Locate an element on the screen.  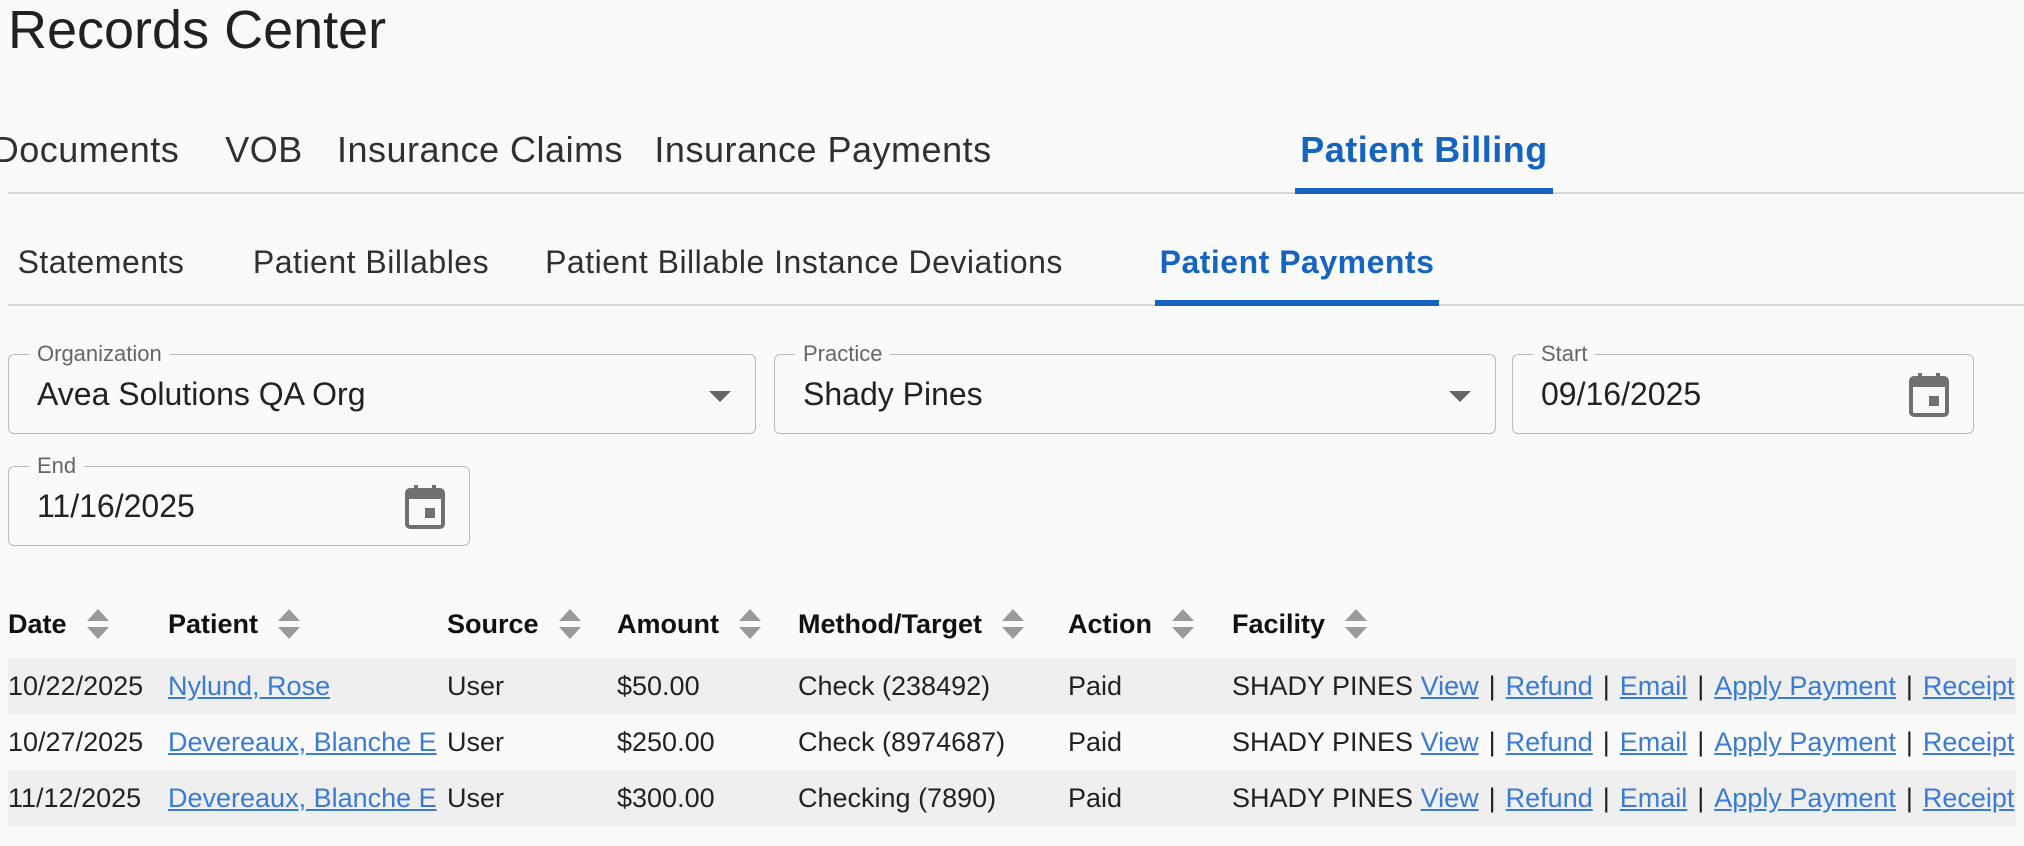
cell-method-target: Check (238492) is located at coordinates (894, 685).